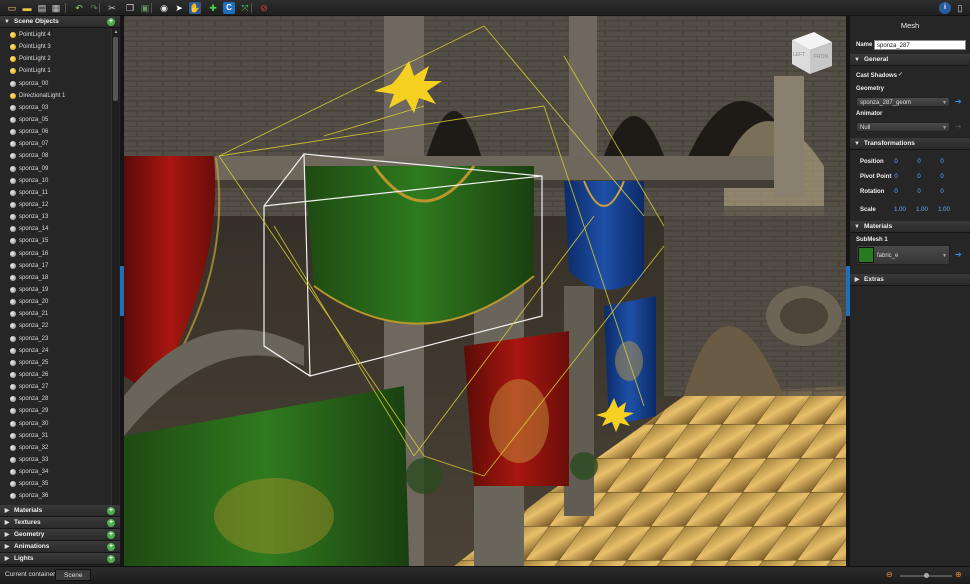 Image resolution: width=970 pixels, height=584 pixels. I want to click on scene-object-item: sponza_30, so click(55, 424).